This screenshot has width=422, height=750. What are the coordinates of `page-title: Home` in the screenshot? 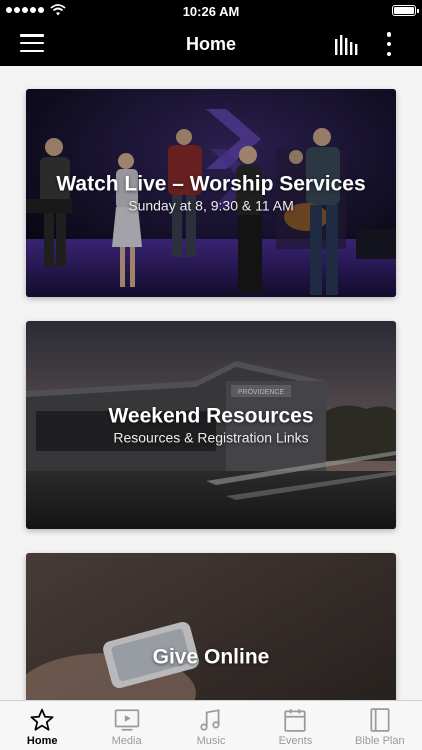 It's located at (210, 44).